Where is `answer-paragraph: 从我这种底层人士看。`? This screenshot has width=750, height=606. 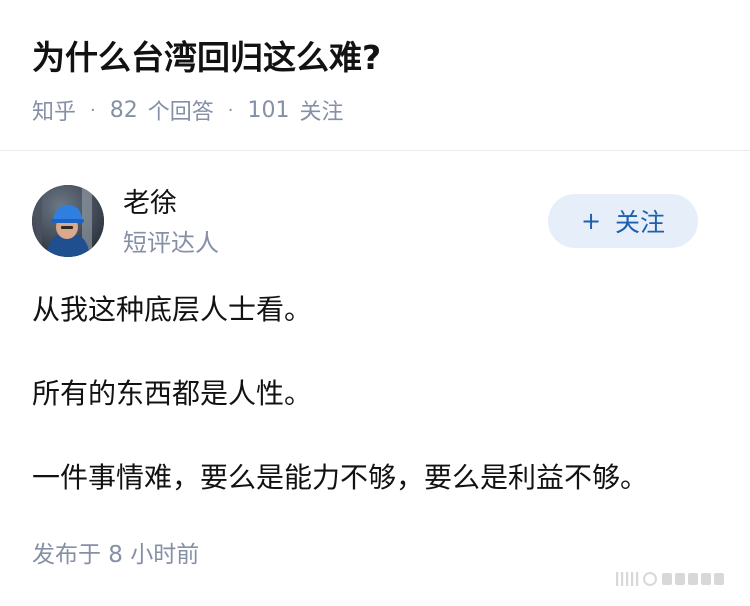
answer-paragraph: 从我这种底层人士看。 is located at coordinates (172, 309).